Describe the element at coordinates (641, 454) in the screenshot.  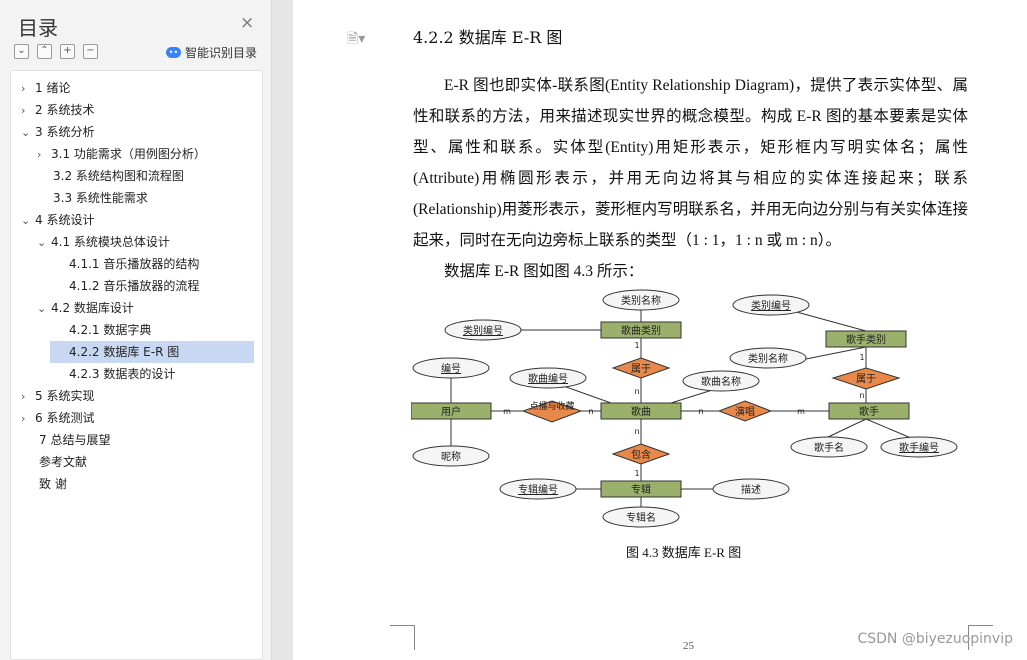
I see `relation-contain-label: 包含` at that location.